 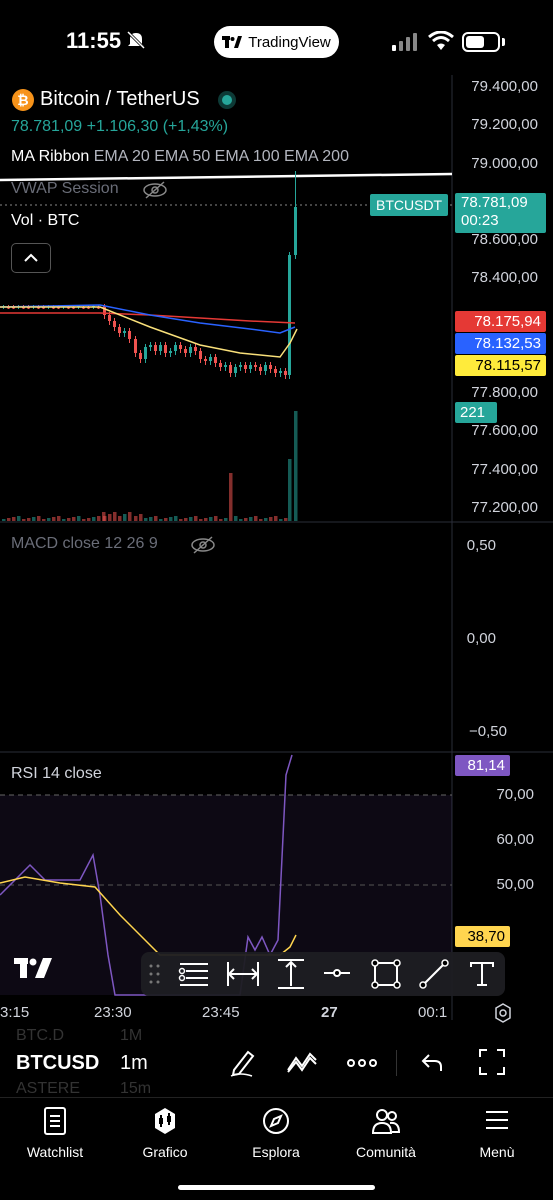 What do you see at coordinates (94, 40) in the screenshot?
I see `status-time: 11:55` at bounding box center [94, 40].